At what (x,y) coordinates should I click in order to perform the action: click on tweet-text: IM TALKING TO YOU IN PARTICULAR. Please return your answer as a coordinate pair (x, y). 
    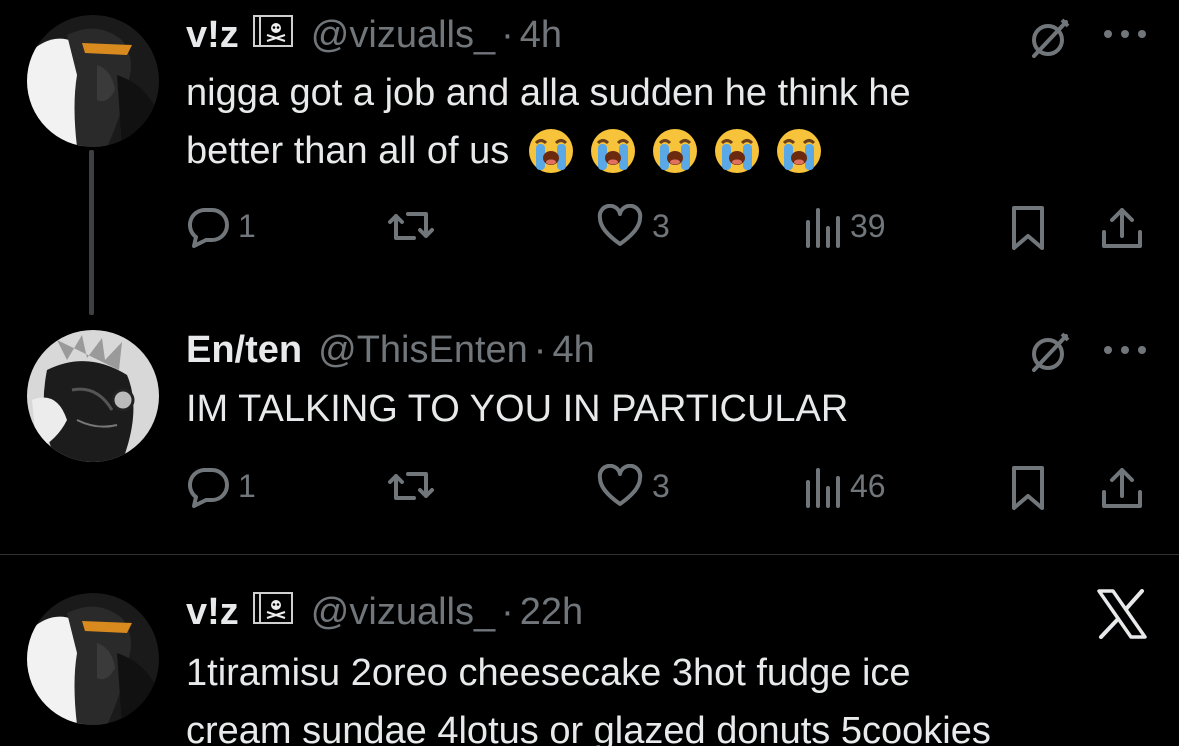
    Looking at the image, I should click on (517, 409).